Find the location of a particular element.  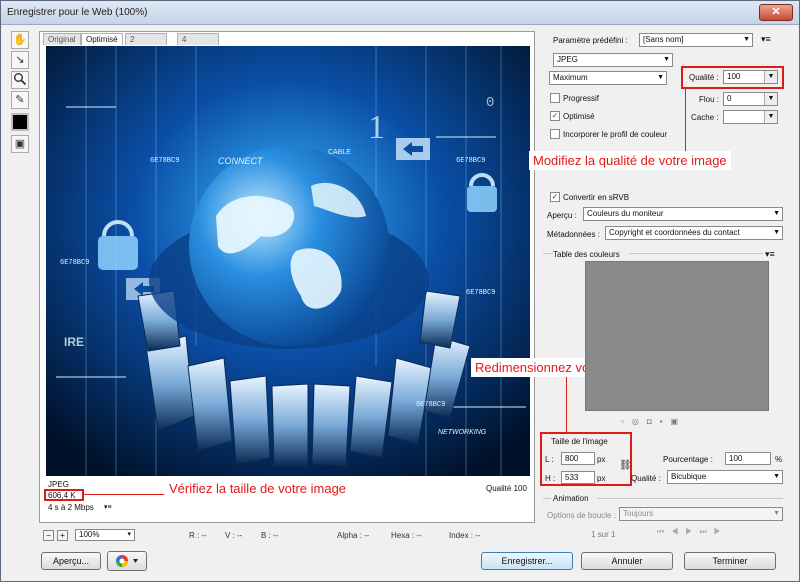

color-swatch-icon is located at coordinates (20, 122).